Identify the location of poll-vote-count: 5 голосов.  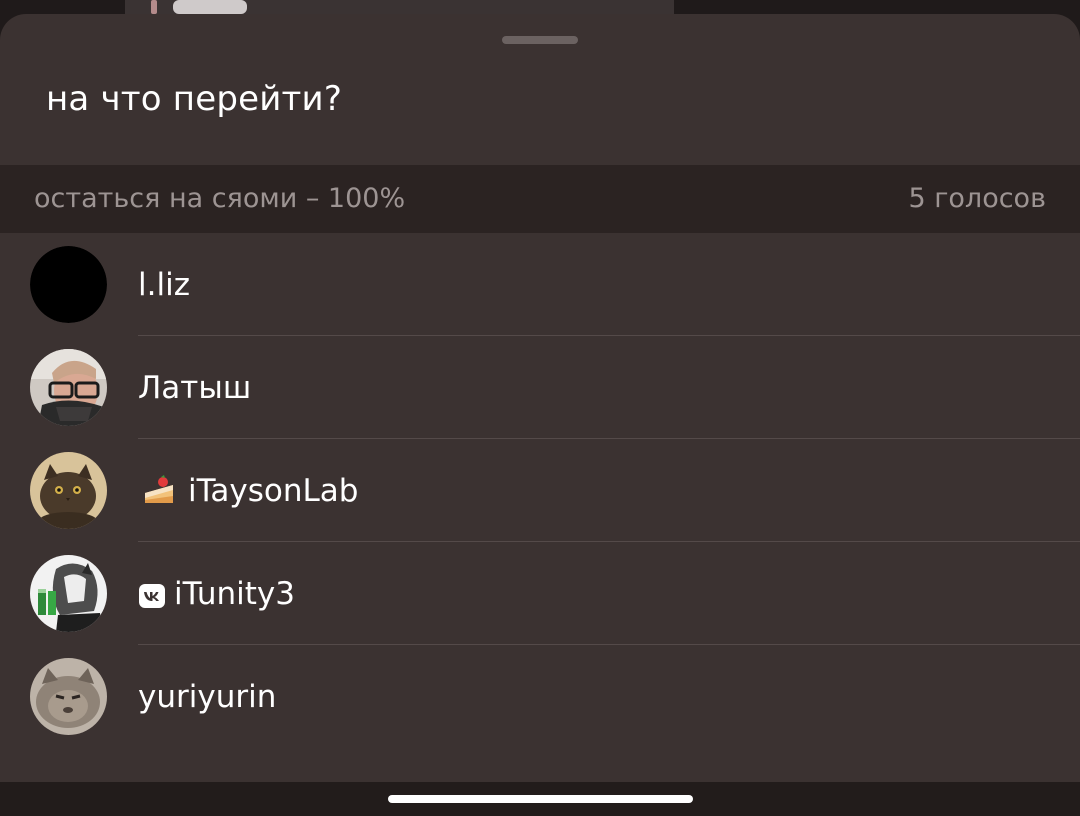
(977, 198).